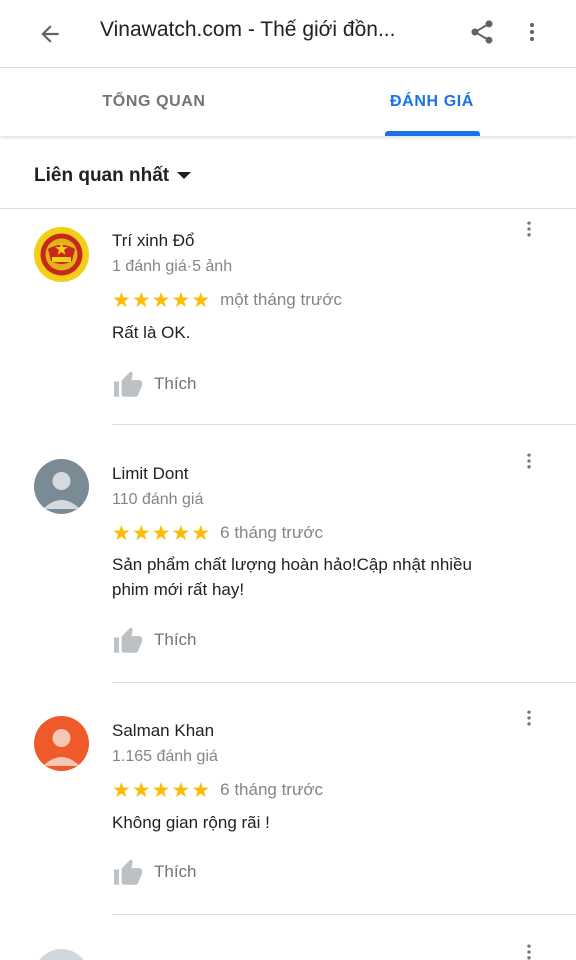 The width and height of the screenshot is (576, 960). Describe the element at coordinates (288, 102) in the screenshot. I see `tab-bar: TỔNG QUAN ĐÁNH GIÁ` at that location.